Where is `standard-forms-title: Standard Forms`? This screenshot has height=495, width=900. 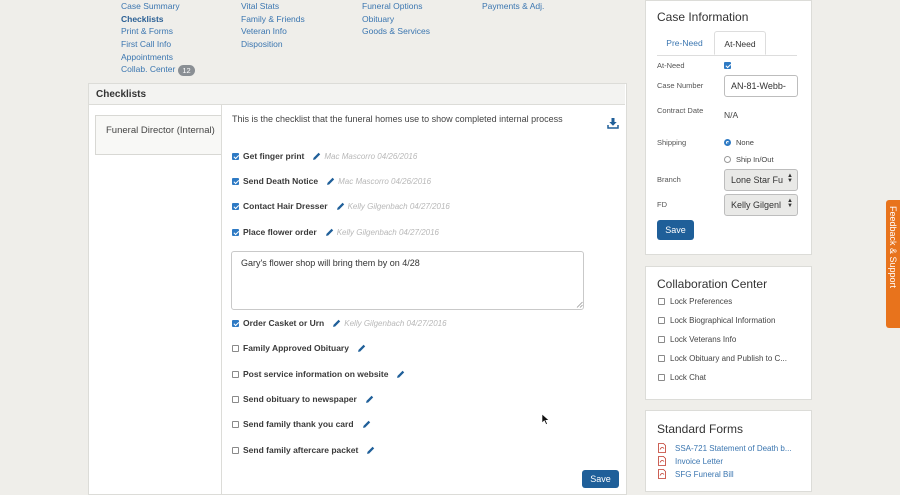 standard-forms-title: Standard Forms is located at coordinates (700, 429).